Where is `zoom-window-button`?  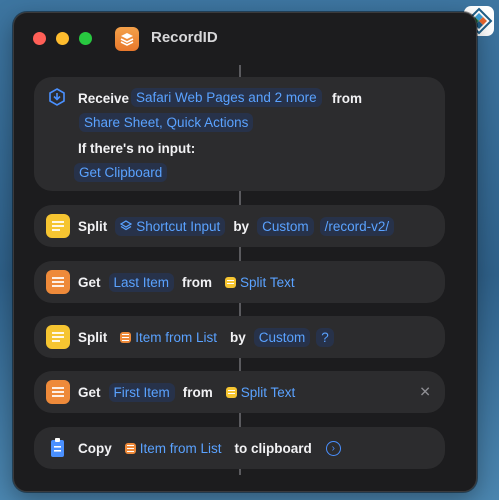
zoom-window-button is located at coordinates (85, 38).